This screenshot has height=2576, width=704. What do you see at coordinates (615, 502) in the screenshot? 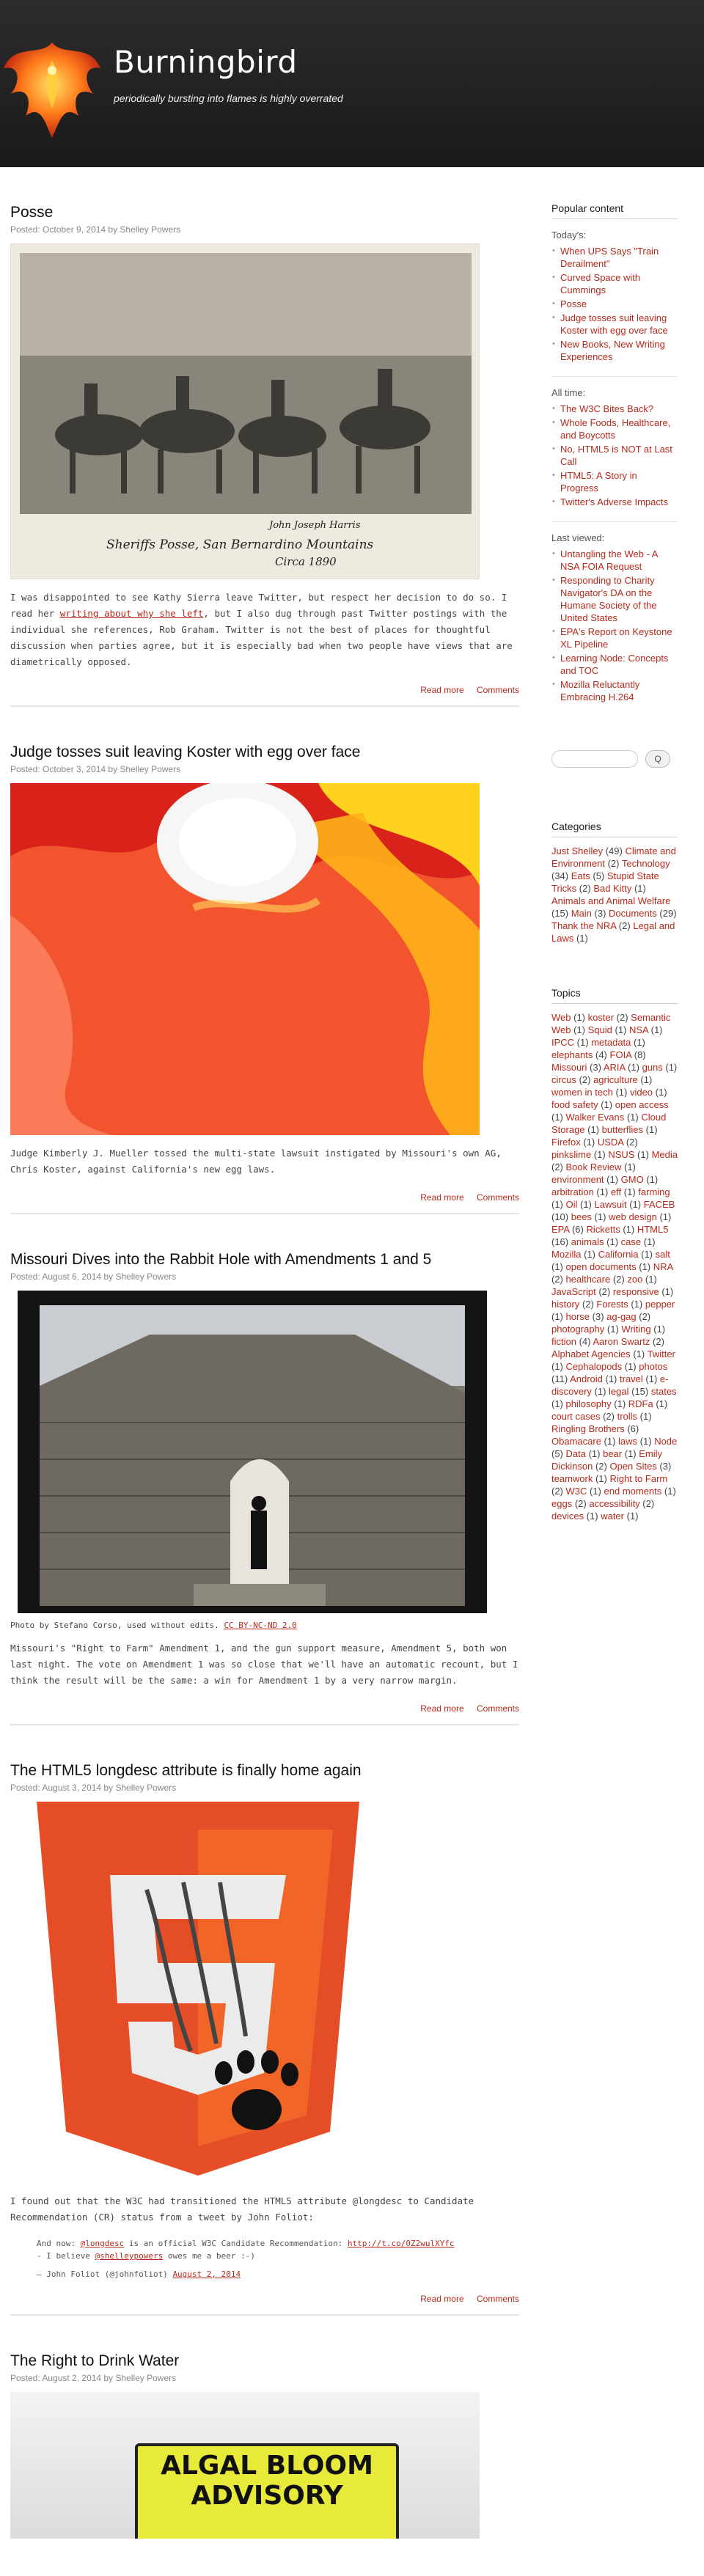
I see `list-item: Twitter's Adverse Impacts` at bounding box center [615, 502].